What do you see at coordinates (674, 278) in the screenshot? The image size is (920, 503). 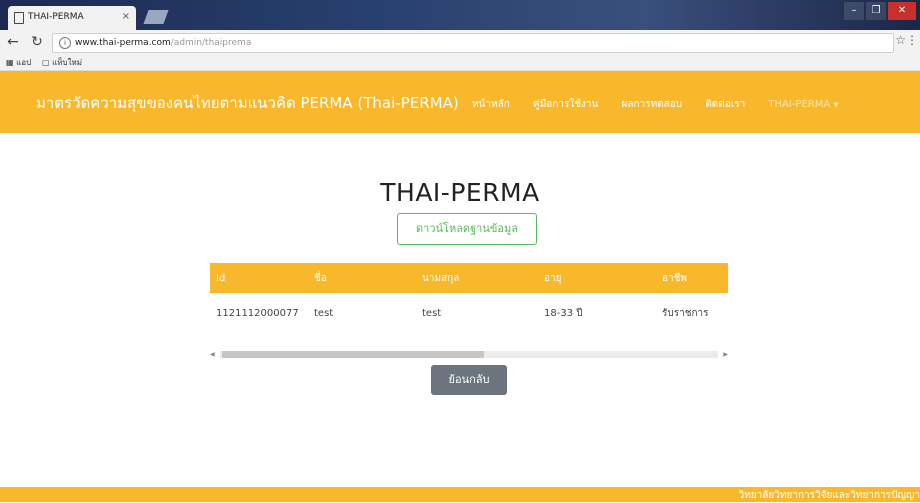 I see `header-occupation: อาชีพ` at bounding box center [674, 278].